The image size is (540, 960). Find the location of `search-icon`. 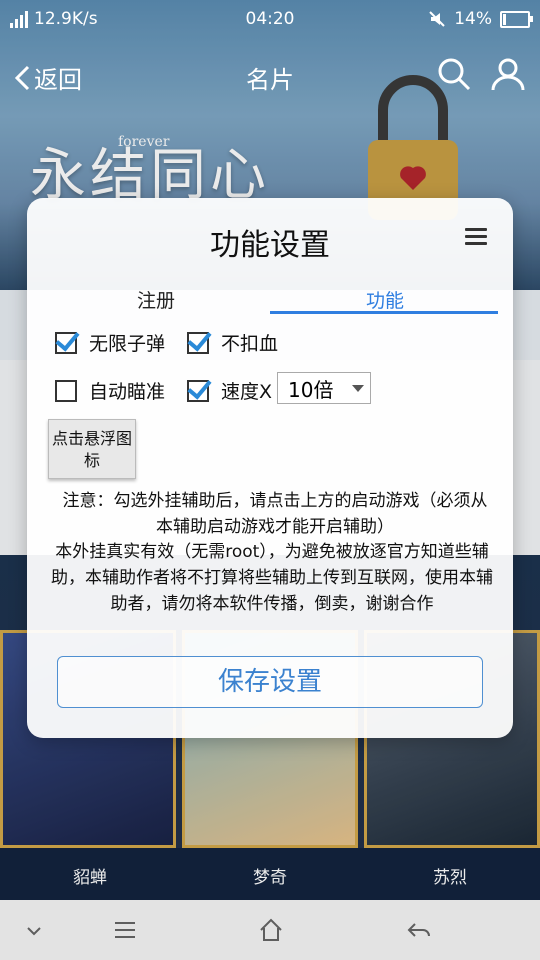

search-icon is located at coordinates (454, 74).